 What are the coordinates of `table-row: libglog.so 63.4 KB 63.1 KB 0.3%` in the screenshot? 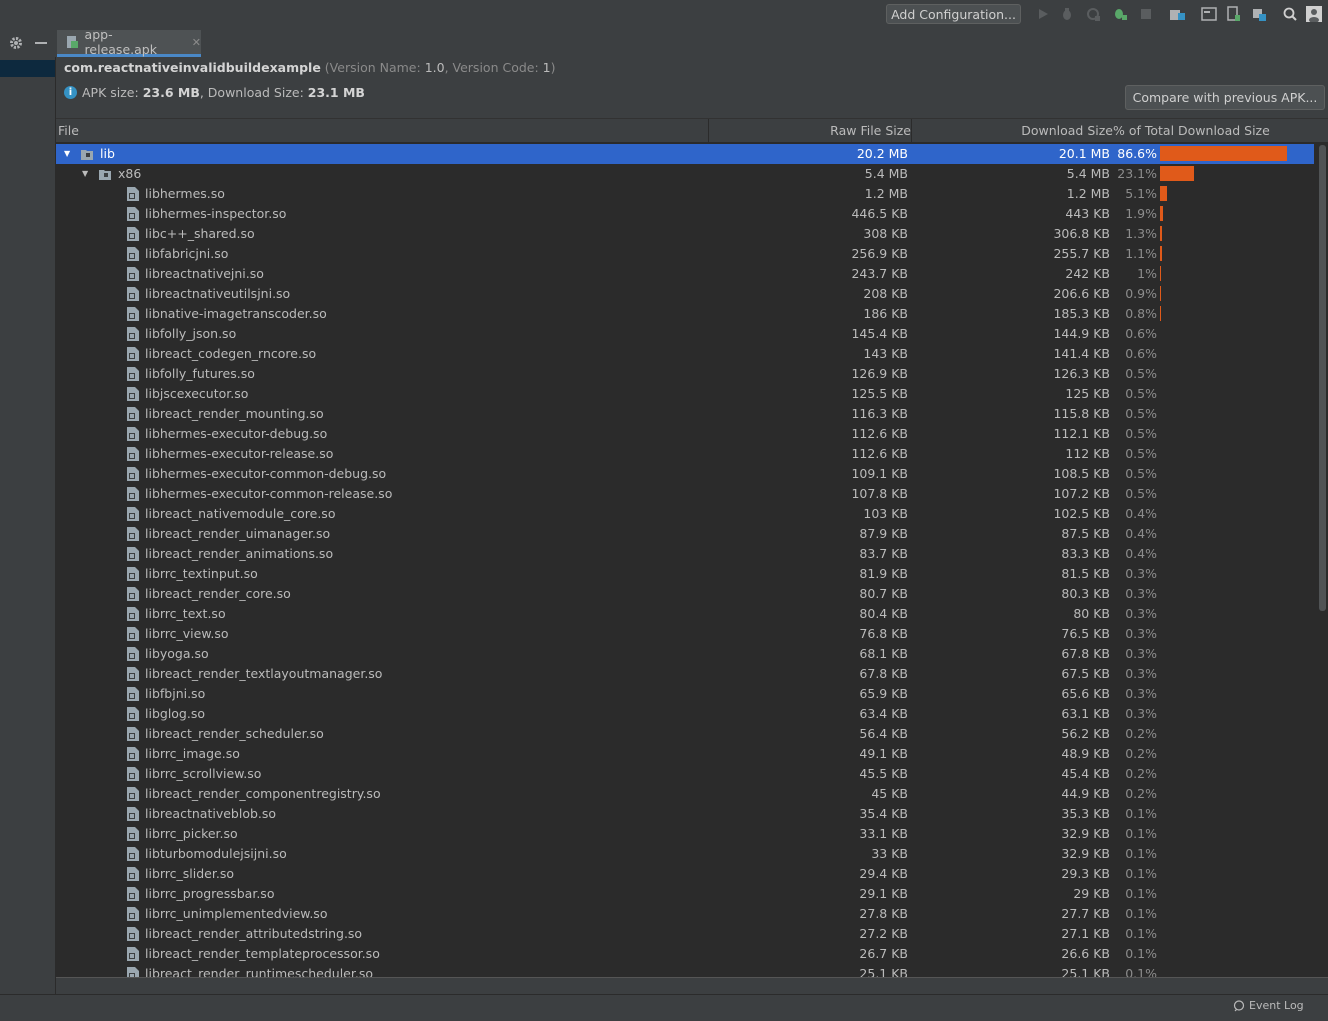 It's located at (685, 714).